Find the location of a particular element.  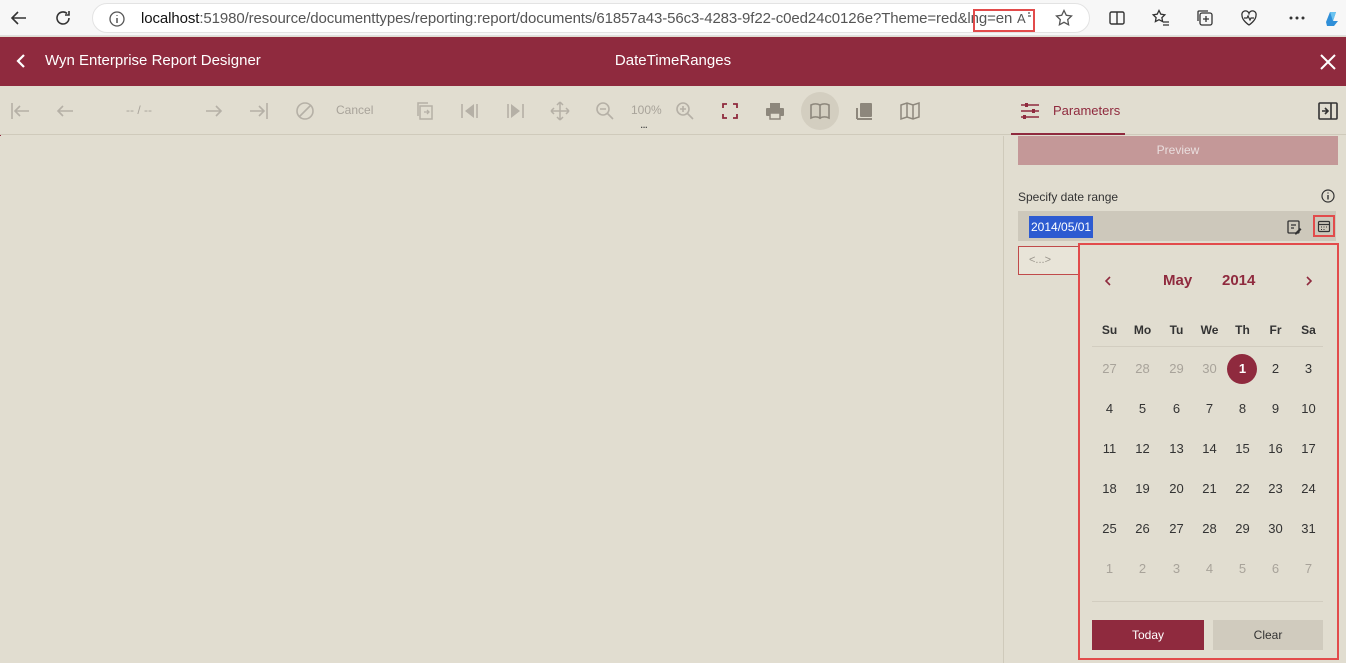

galley-view-icon is located at coordinates (910, 111).